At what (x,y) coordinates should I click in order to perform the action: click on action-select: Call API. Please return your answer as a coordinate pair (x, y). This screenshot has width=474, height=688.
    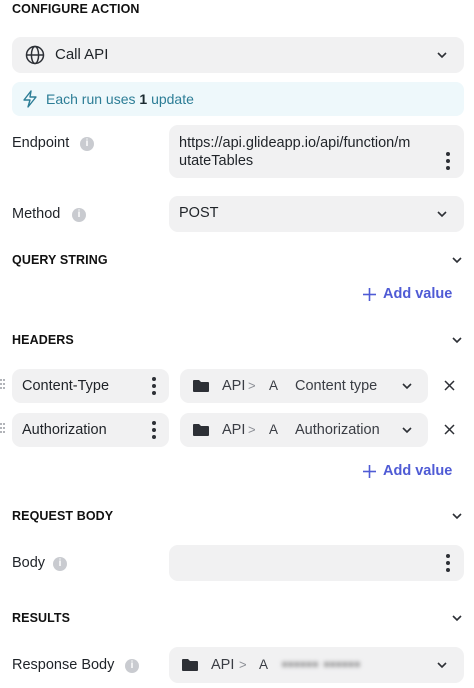
    Looking at the image, I should click on (238, 55).